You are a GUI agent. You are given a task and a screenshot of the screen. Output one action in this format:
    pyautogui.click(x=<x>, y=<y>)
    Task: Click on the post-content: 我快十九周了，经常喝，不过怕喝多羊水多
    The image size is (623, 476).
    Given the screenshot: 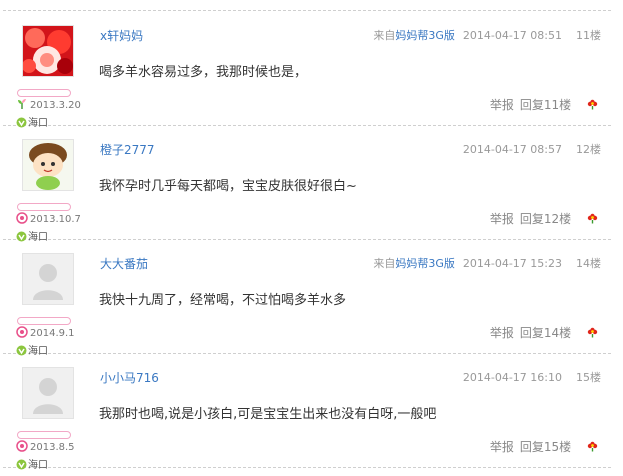 What is the action you would take?
    pyautogui.click(x=223, y=300)
    